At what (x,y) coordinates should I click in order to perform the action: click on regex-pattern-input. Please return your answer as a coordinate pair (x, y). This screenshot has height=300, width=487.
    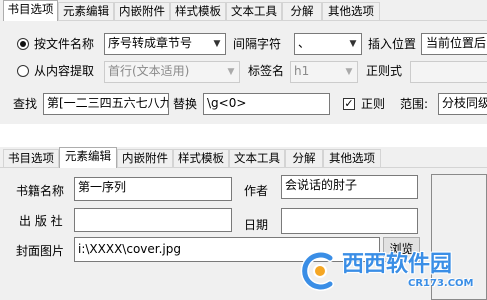
    Looking at the image, I should click on (448, 72).